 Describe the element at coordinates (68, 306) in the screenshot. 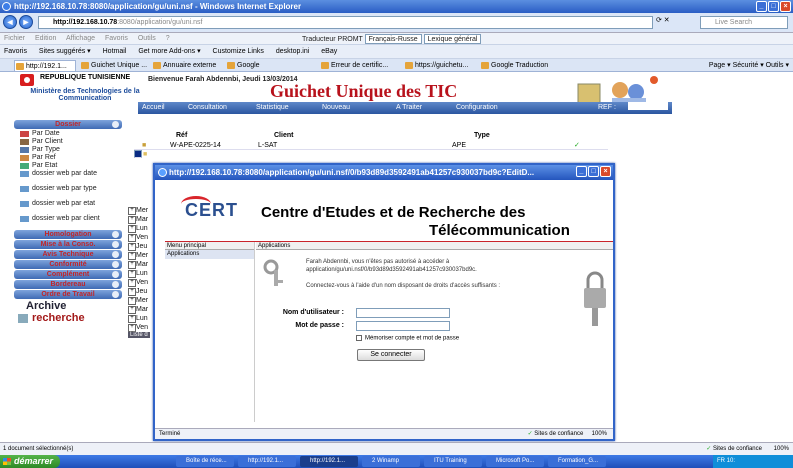

I see `sidebar-archive: Archive` at that location.